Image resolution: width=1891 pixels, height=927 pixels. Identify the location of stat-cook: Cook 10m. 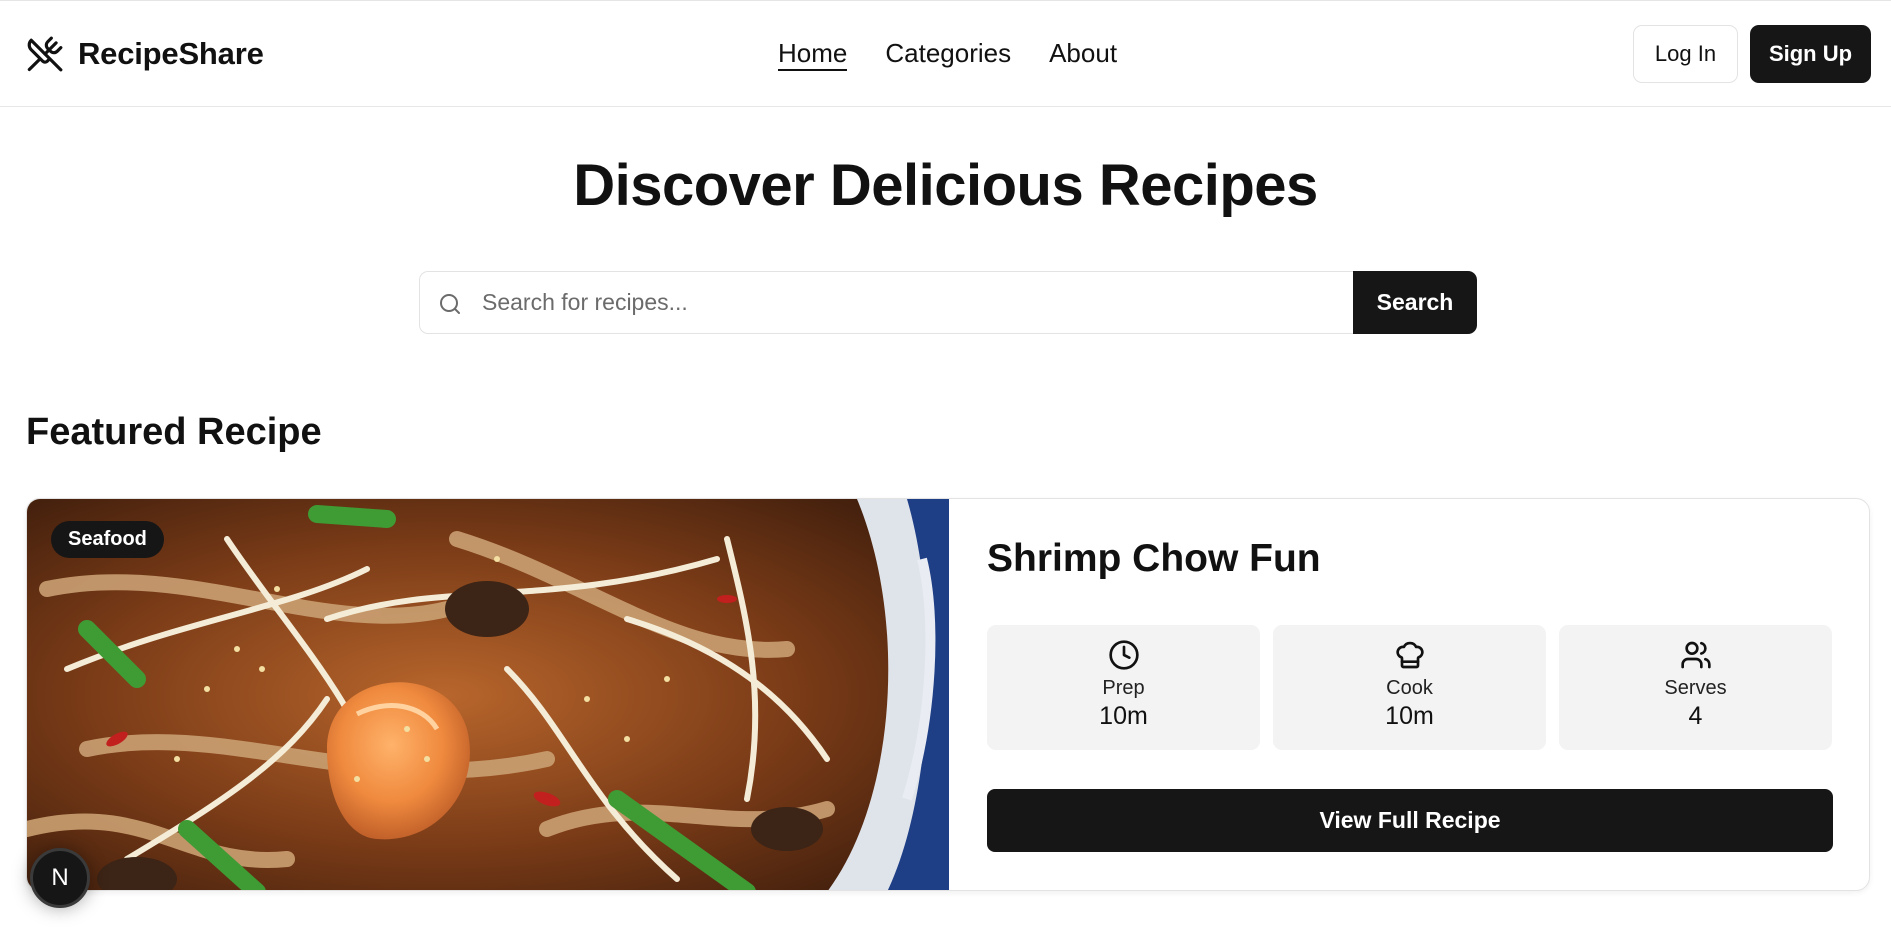
(1409, 687).